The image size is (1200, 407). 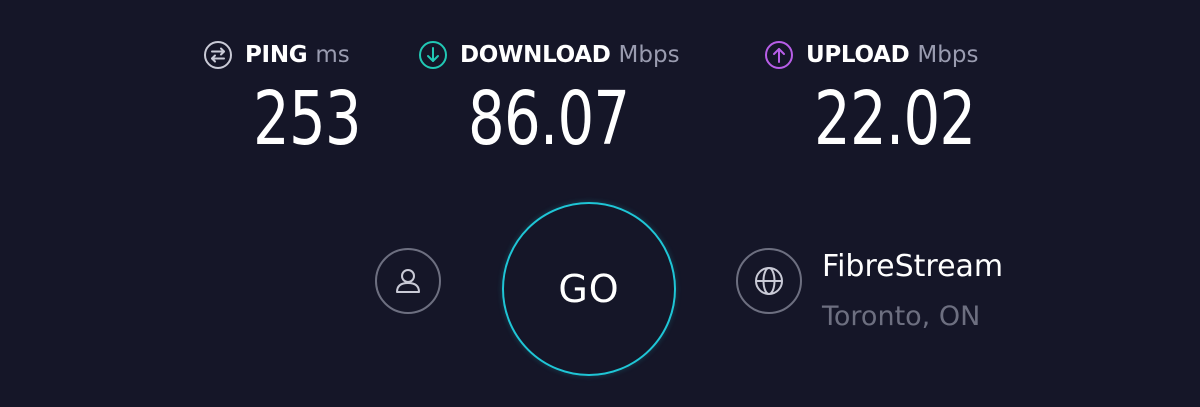 I want to click on upload-unit: Mbps, so click(x=948, y=55).